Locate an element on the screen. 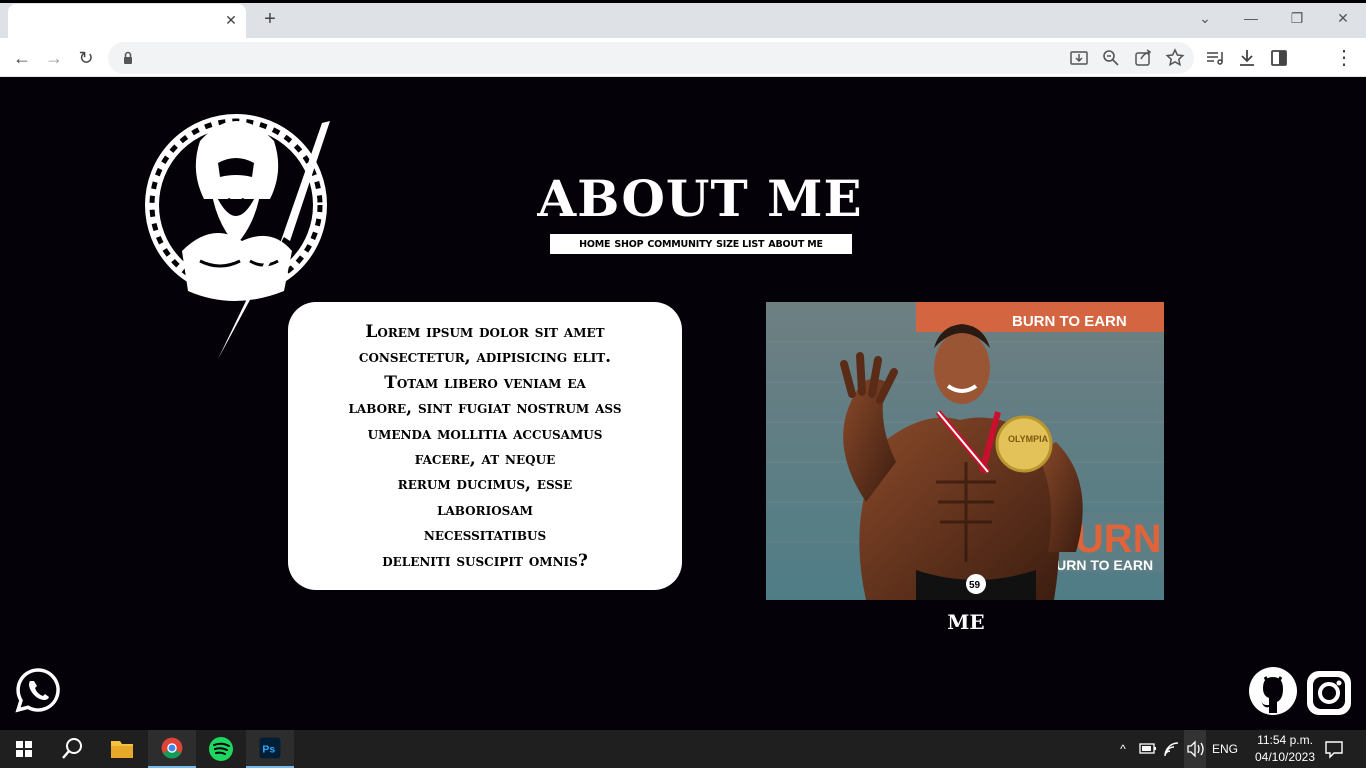  search-icon is located at coordinates (72, 749).